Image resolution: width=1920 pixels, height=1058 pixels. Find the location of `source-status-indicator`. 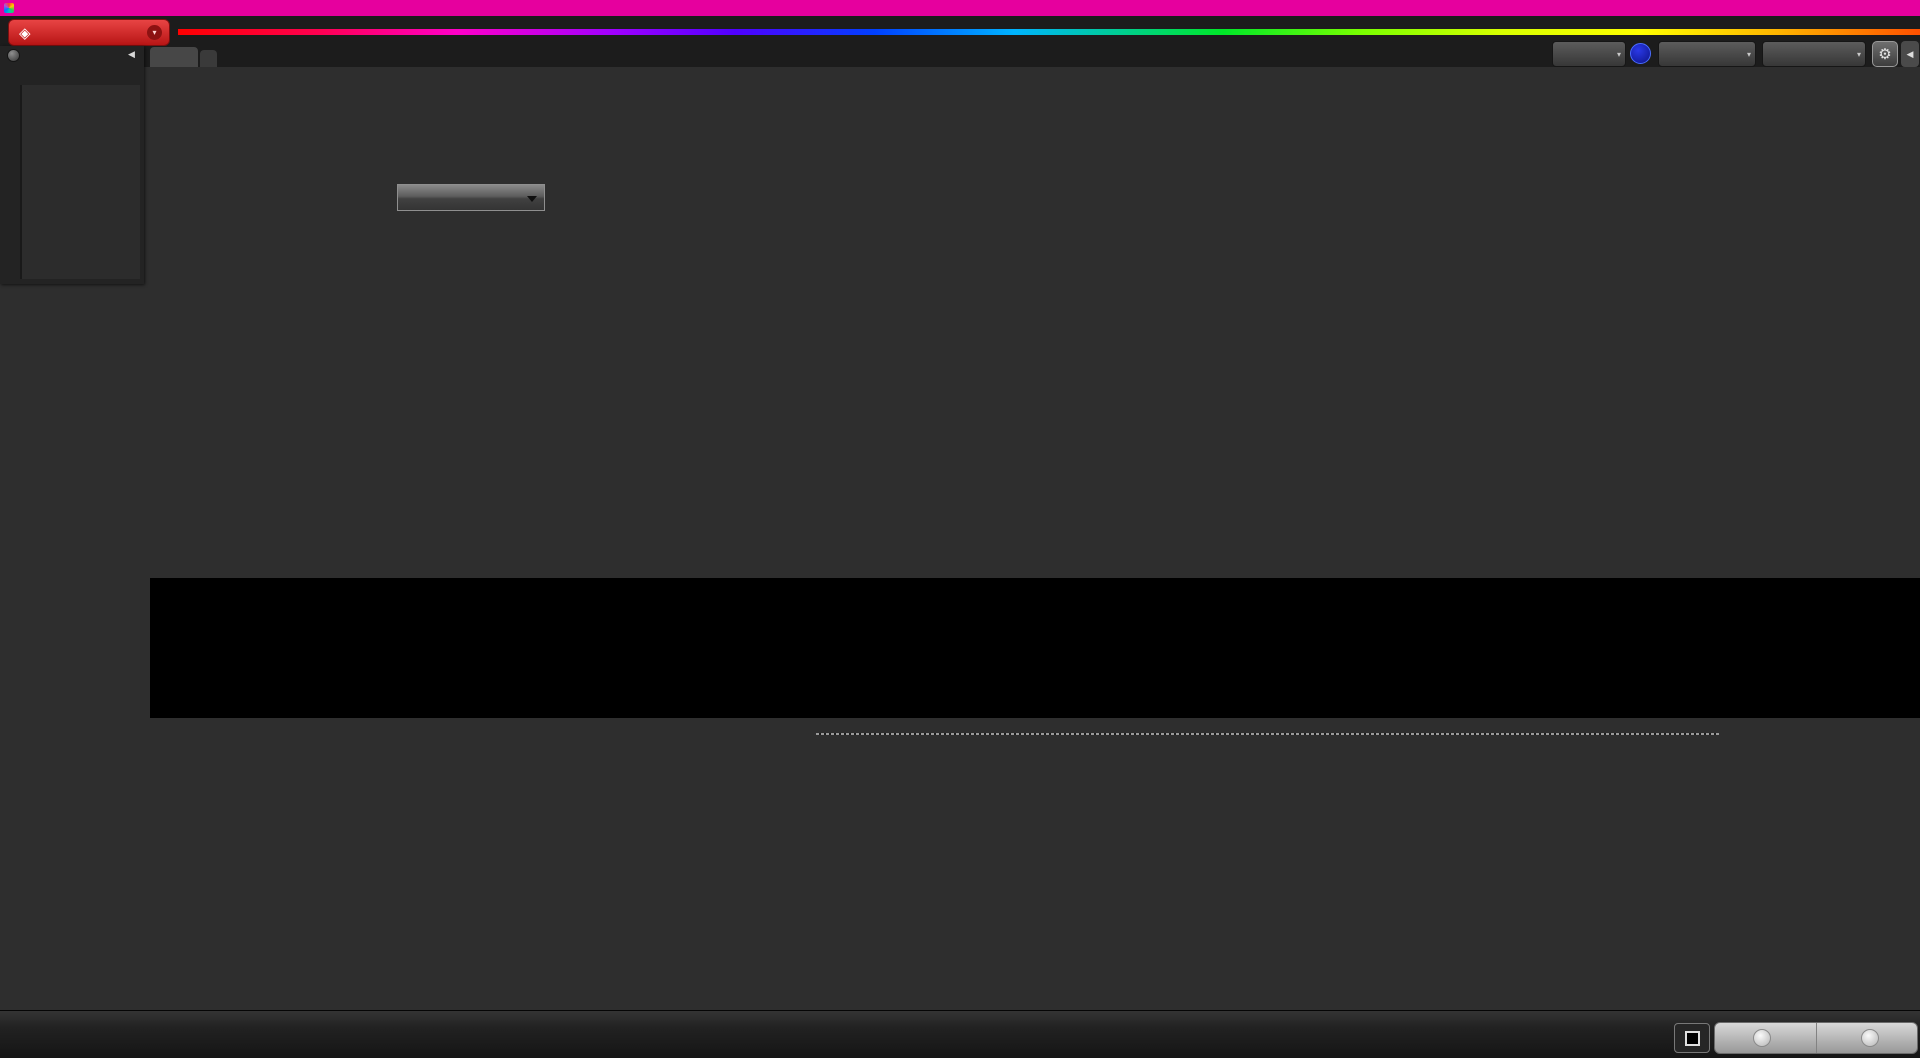

source-status-indicator is located at coordinates (1663, 54).